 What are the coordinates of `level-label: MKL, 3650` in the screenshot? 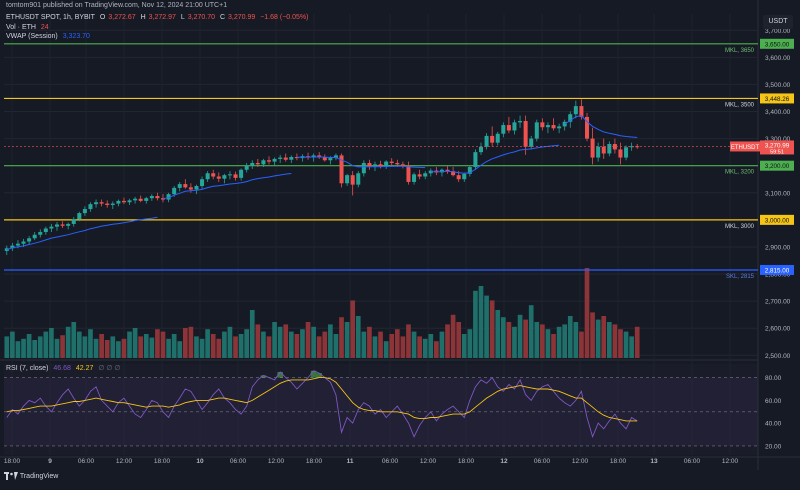 It's located at (740, 51).